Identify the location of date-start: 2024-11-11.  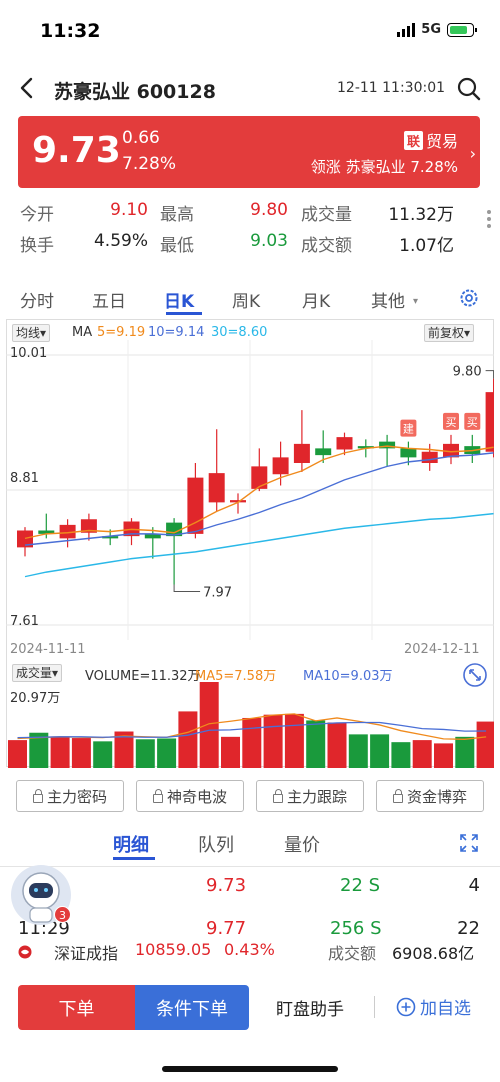
(48, 649).